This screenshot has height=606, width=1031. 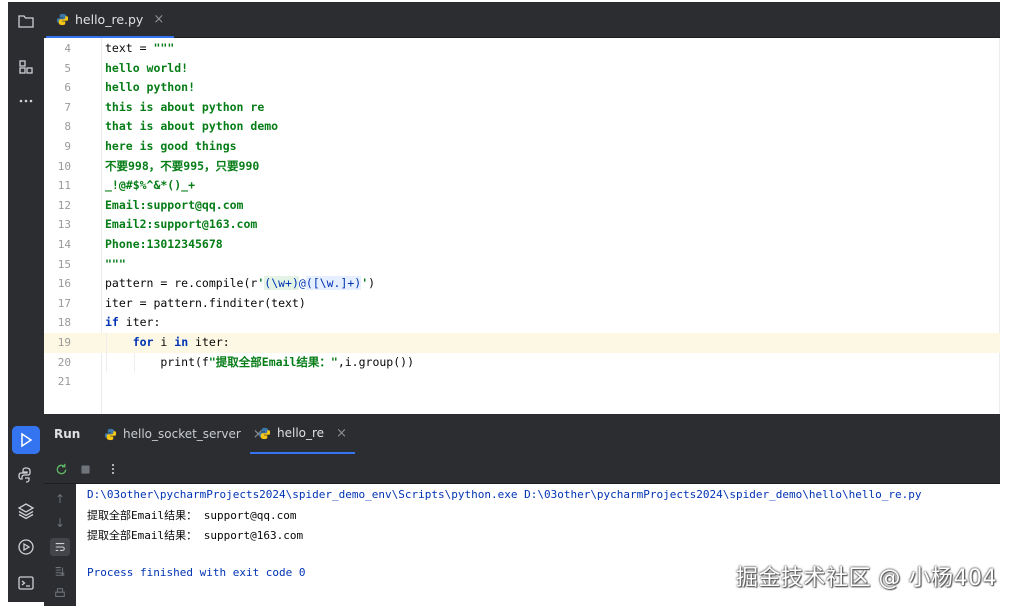 What do you see at coordinates (26, 101) in the screenshot?
I see `more-tools-icon` at bounding box center [26, 101].